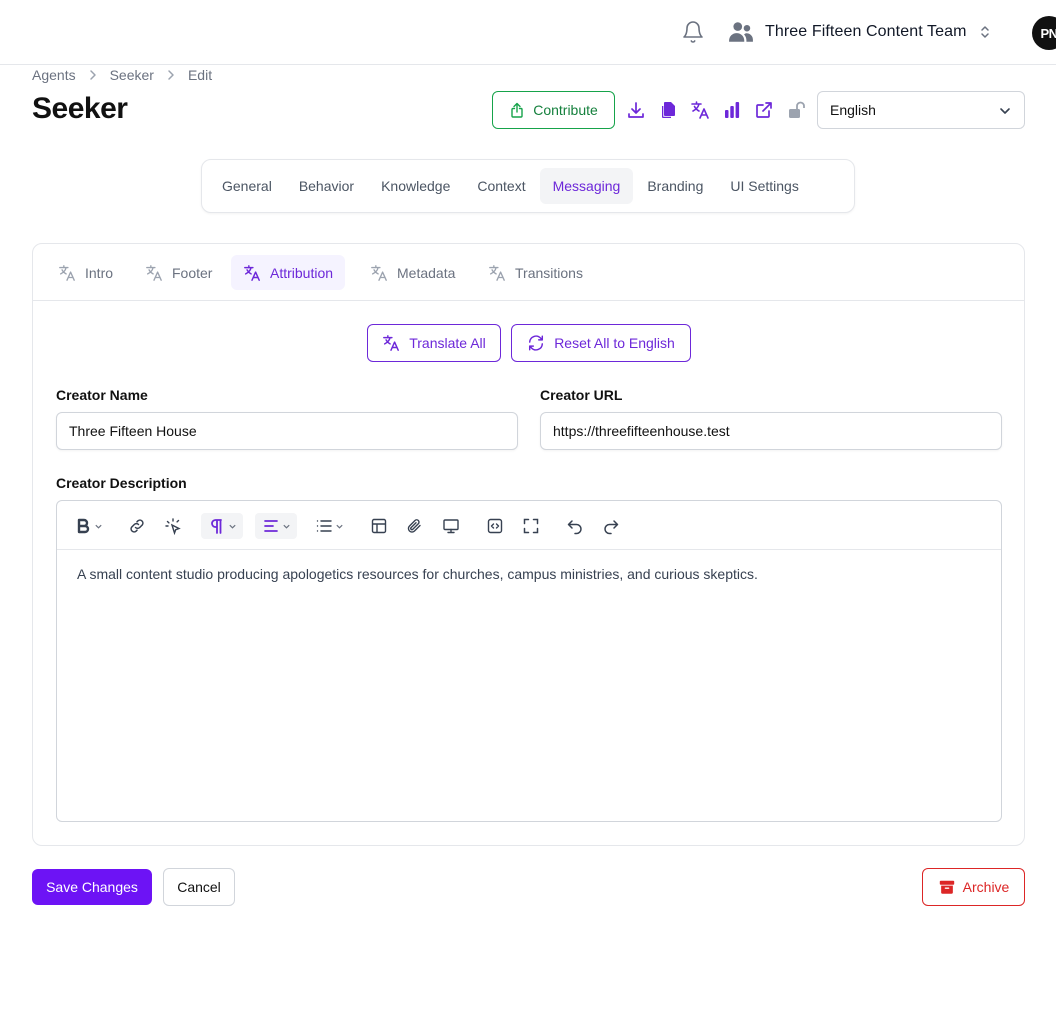 The width and height of the screenshot is (1056, 1025). I want to click on team-switcher: Three Fifteen Content Team, so click(860, 32).